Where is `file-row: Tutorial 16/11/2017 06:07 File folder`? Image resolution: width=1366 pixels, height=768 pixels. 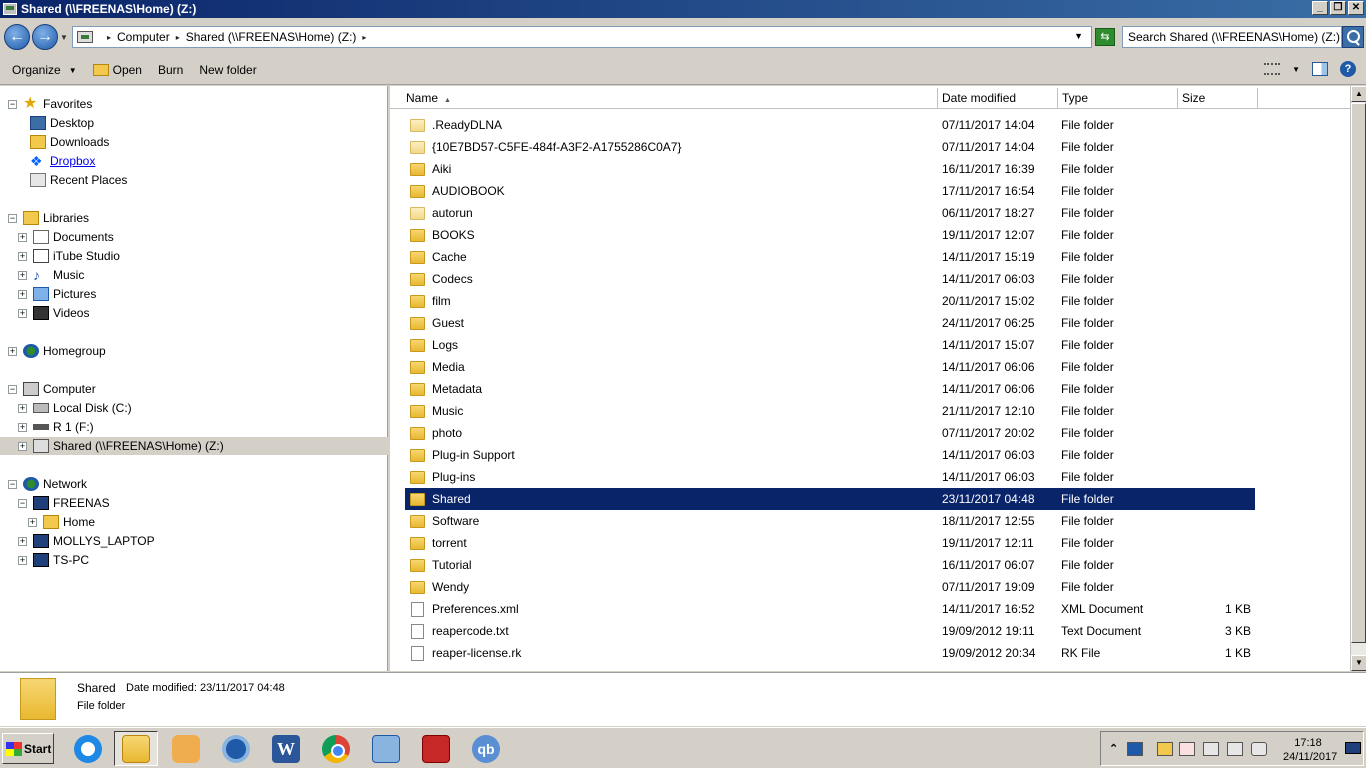 file-row: Tutorial 16/11/2017 06:07 File folder is located at coordinates (830, 565).